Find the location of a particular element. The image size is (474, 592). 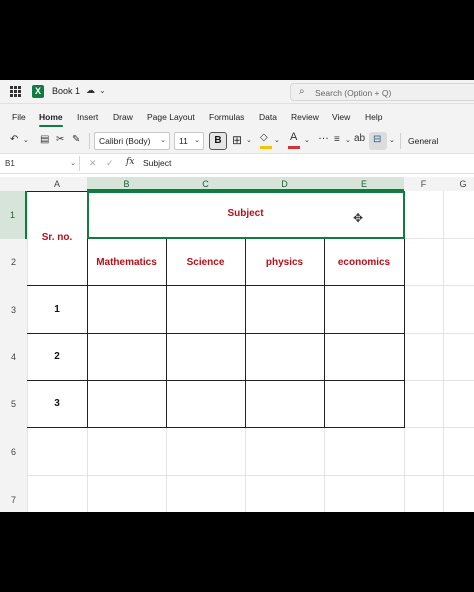

cell-header-economics: economics is located at coordinates (364, 262).